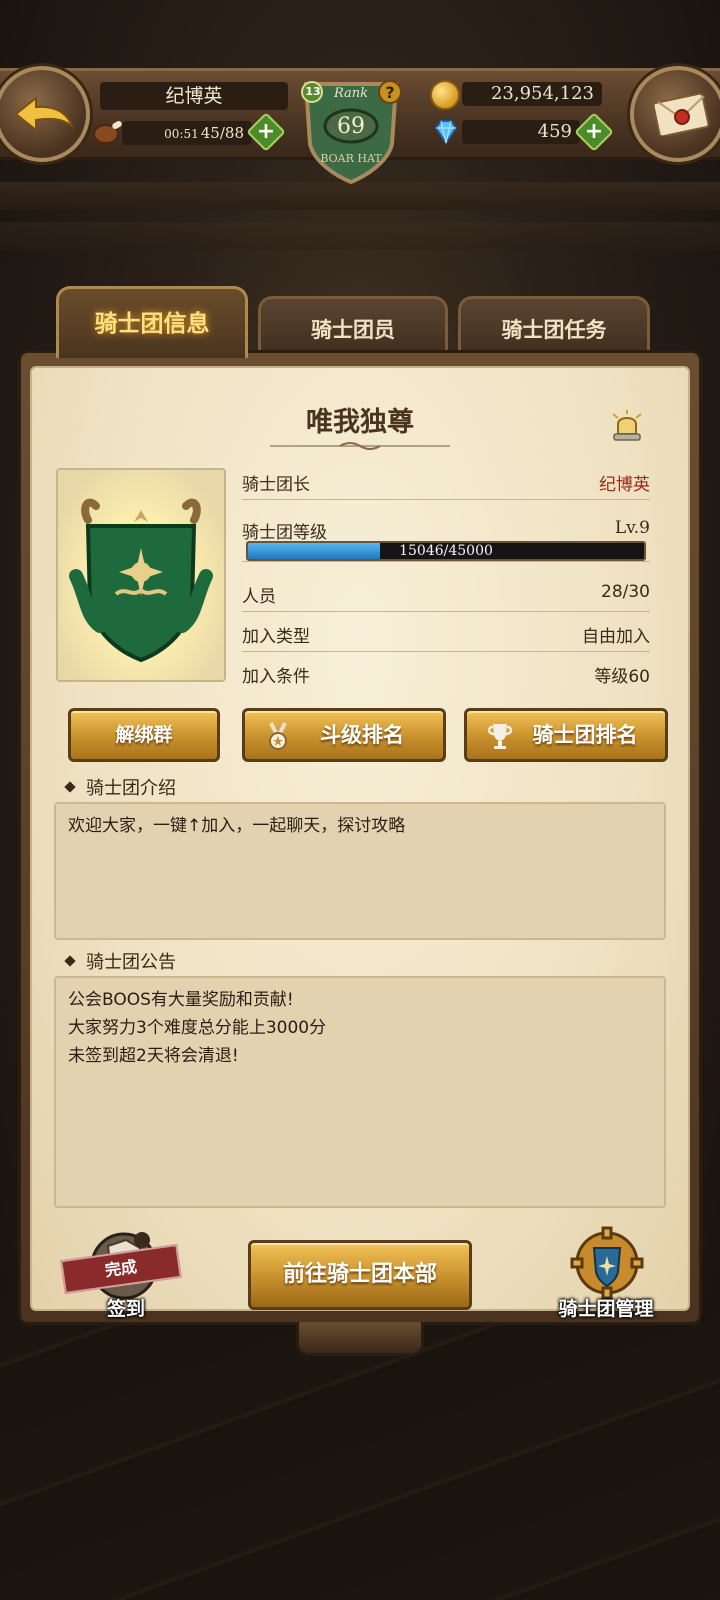 The image size is (720, 1600). What do you see at coordinates (141, 580) in the screenshot?
I see `guild-emblem-icon` at bounding box center [141, 580].